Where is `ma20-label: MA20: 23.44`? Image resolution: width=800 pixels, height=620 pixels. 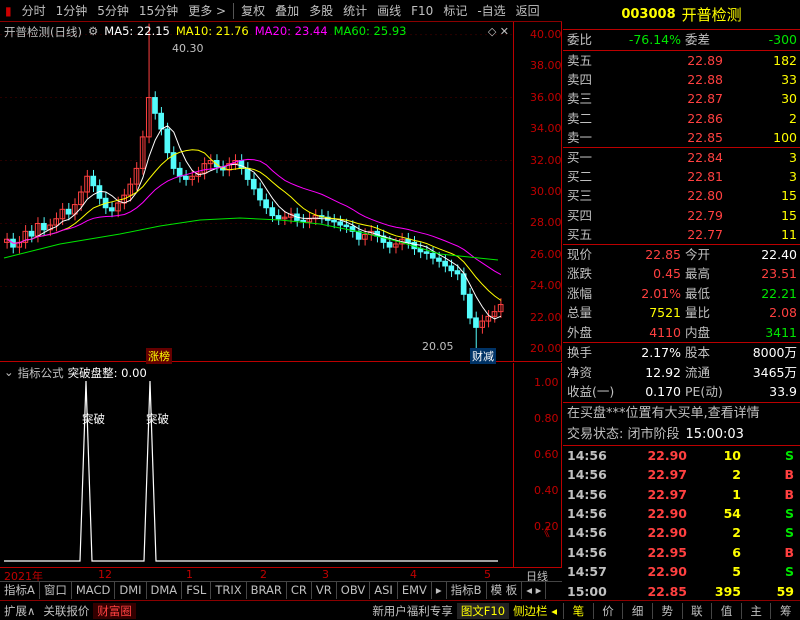 ma20-label: MA20: 23.44 is located at coordinates (291, 31).